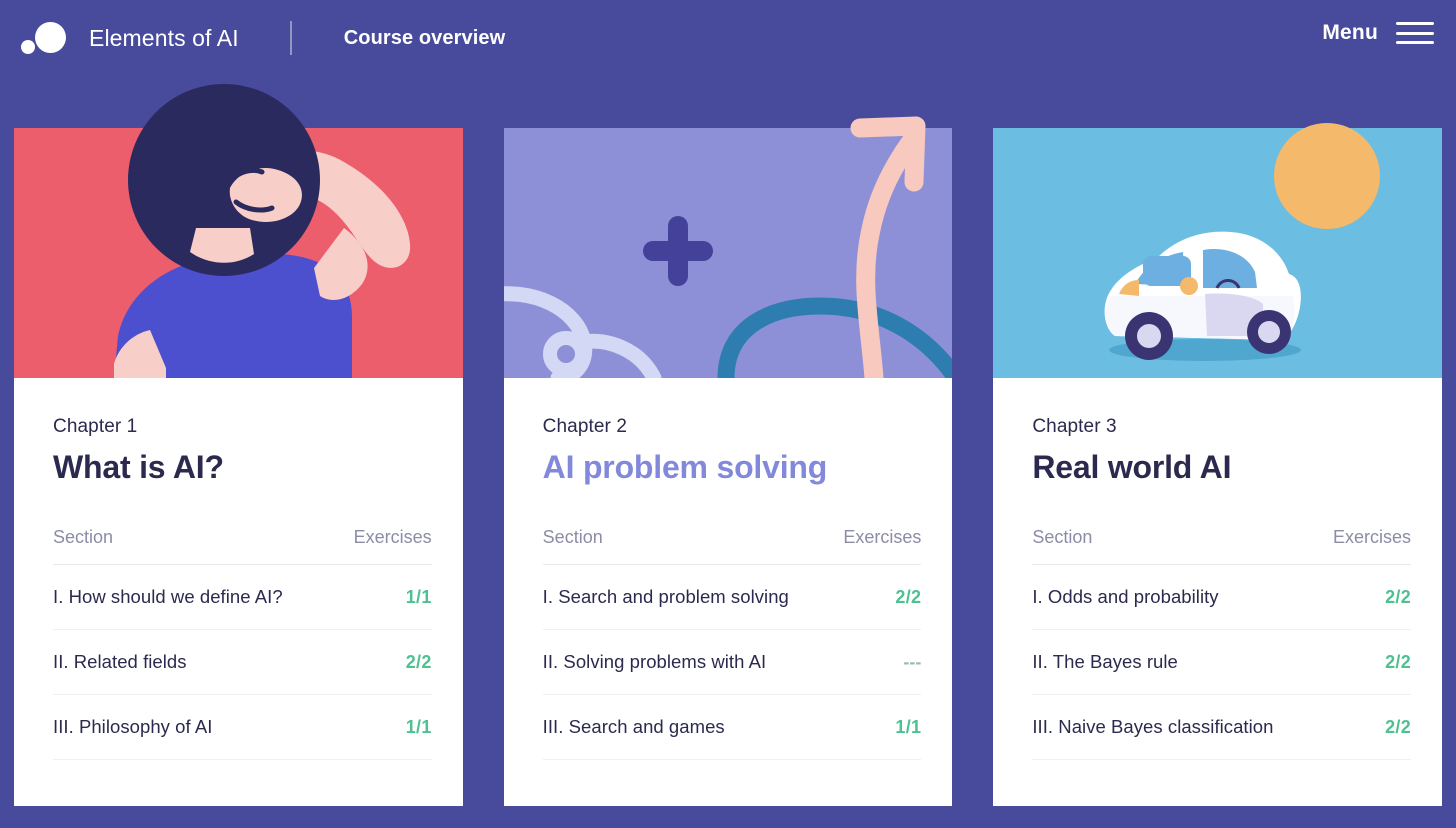  I want to click on chapter-title: AI problem solving, so click(685, 467).